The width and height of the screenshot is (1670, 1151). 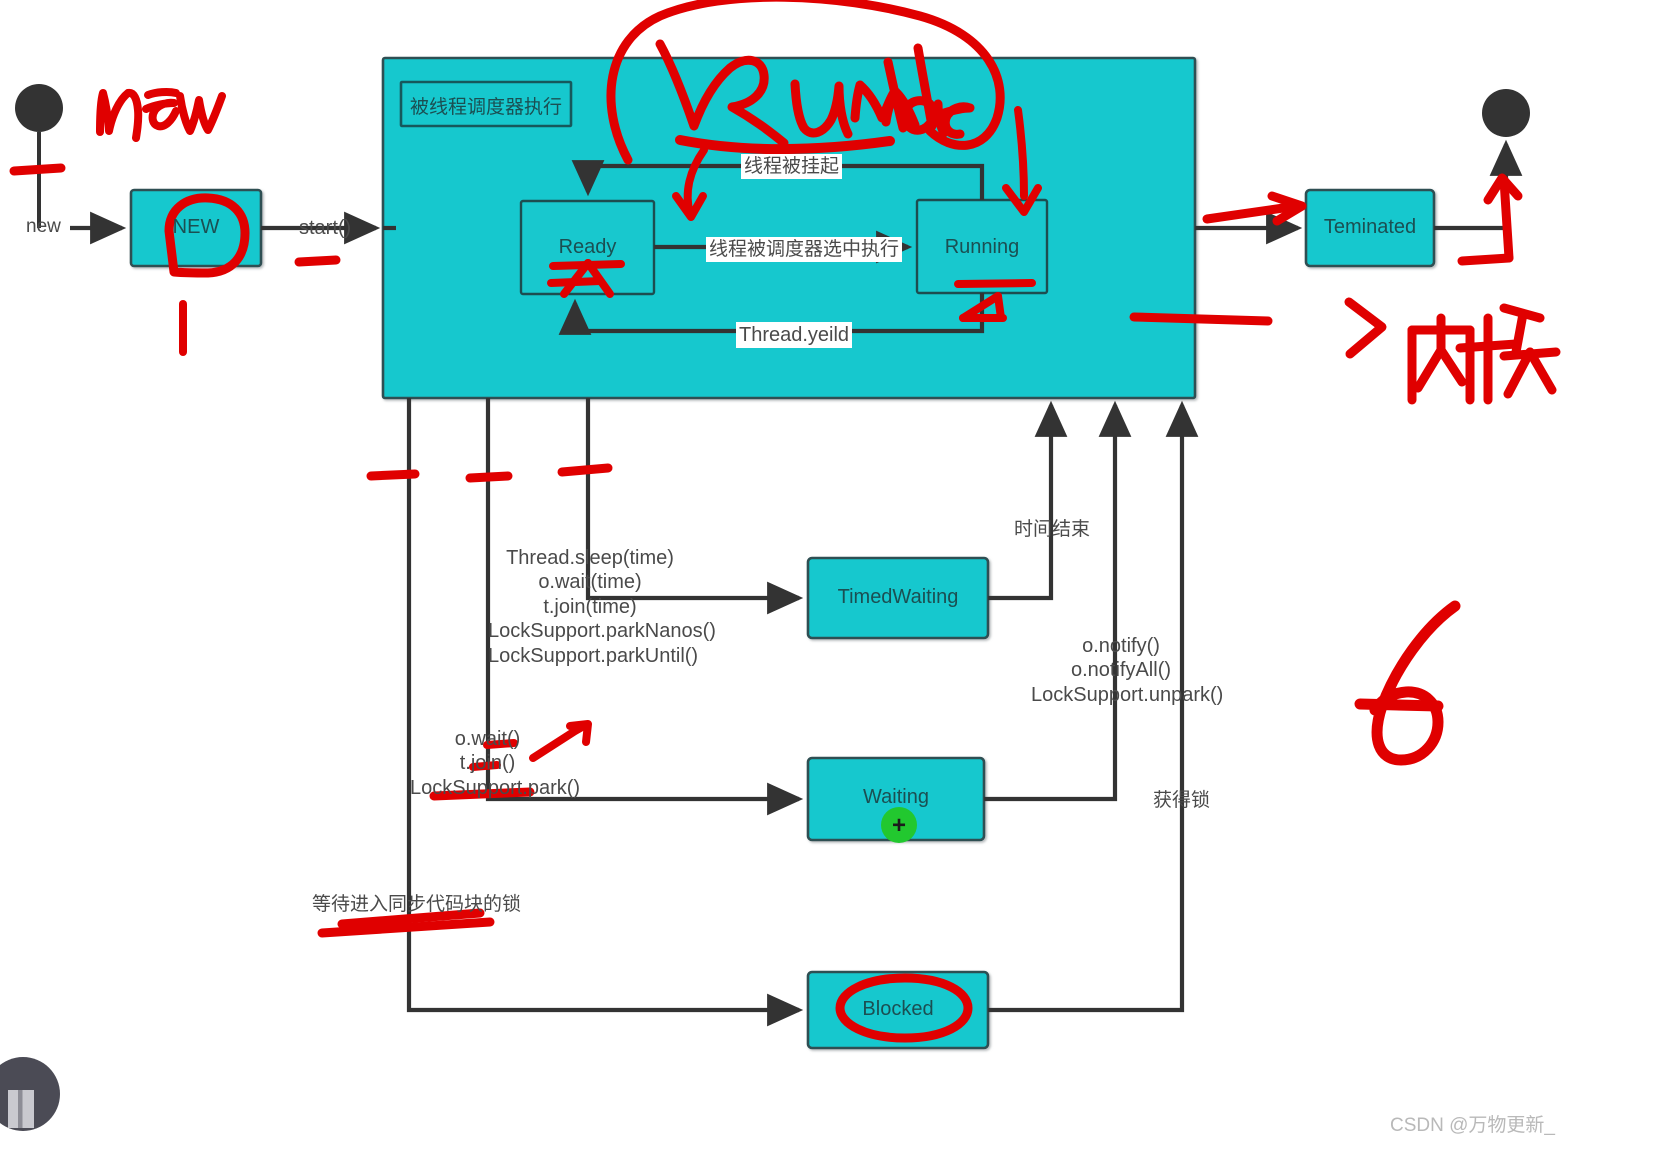 I want to click on cursor-layer, so click(x=899, y=825).